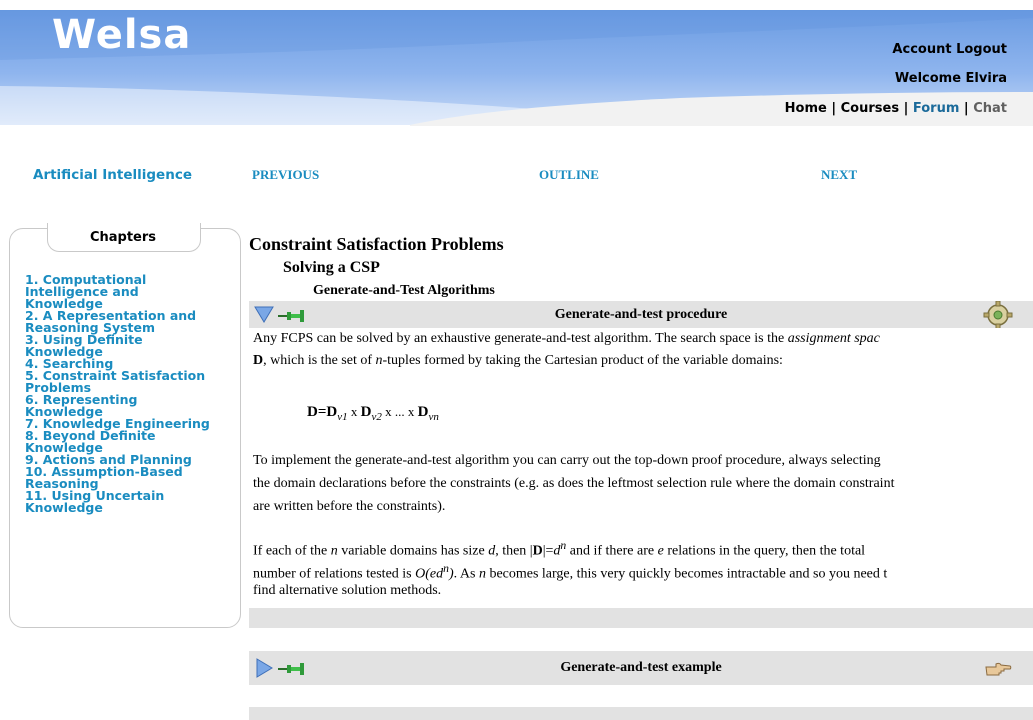 Image resolution: width=1033 pixels, height=720 pixels. What do you see at coordinates (319, 360) in the screenshot?
I see `text-run: , which is the set of` at bounding box center [319, 360].